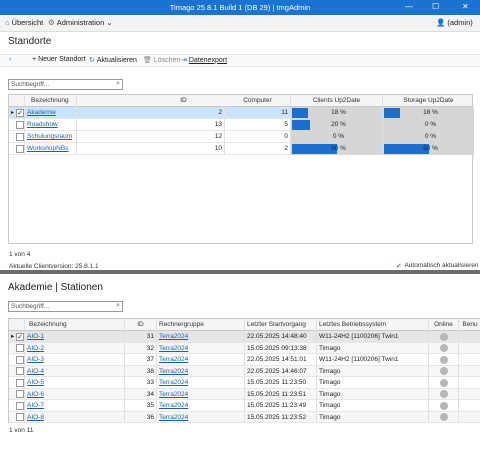 The height and width of the screenshot is (453, 480). I want to click on location-id: 12, so click(151, 137).